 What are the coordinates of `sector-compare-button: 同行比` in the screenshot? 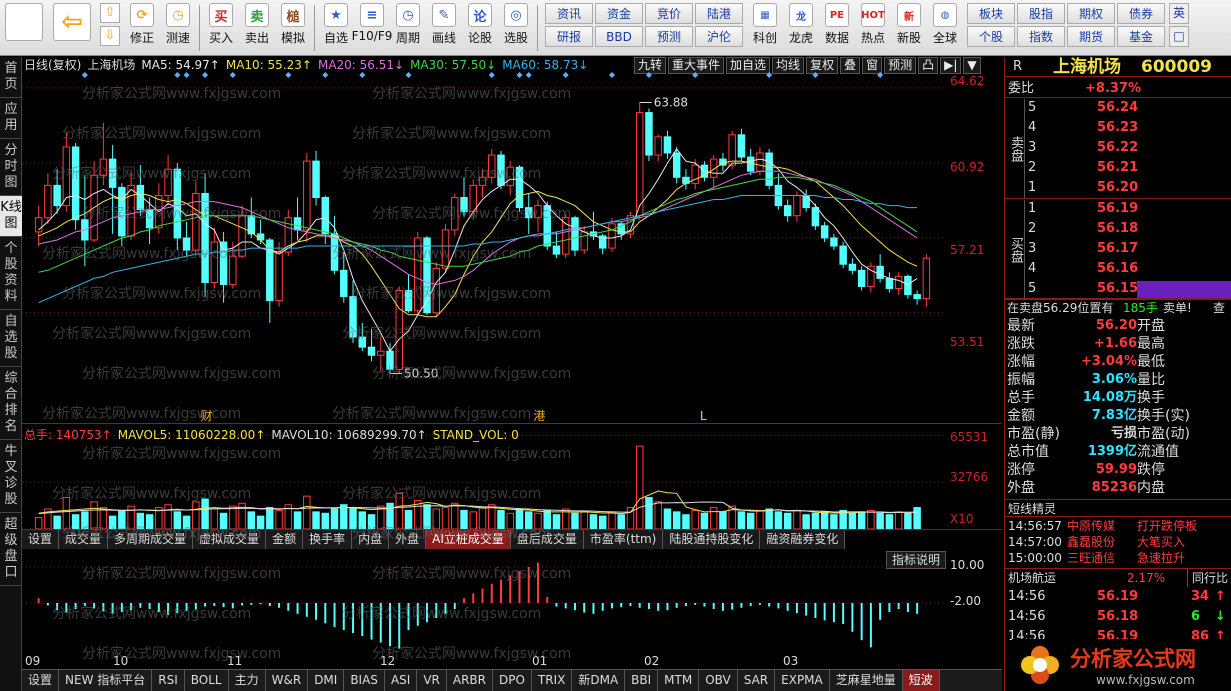 It's located at (1207, 578).